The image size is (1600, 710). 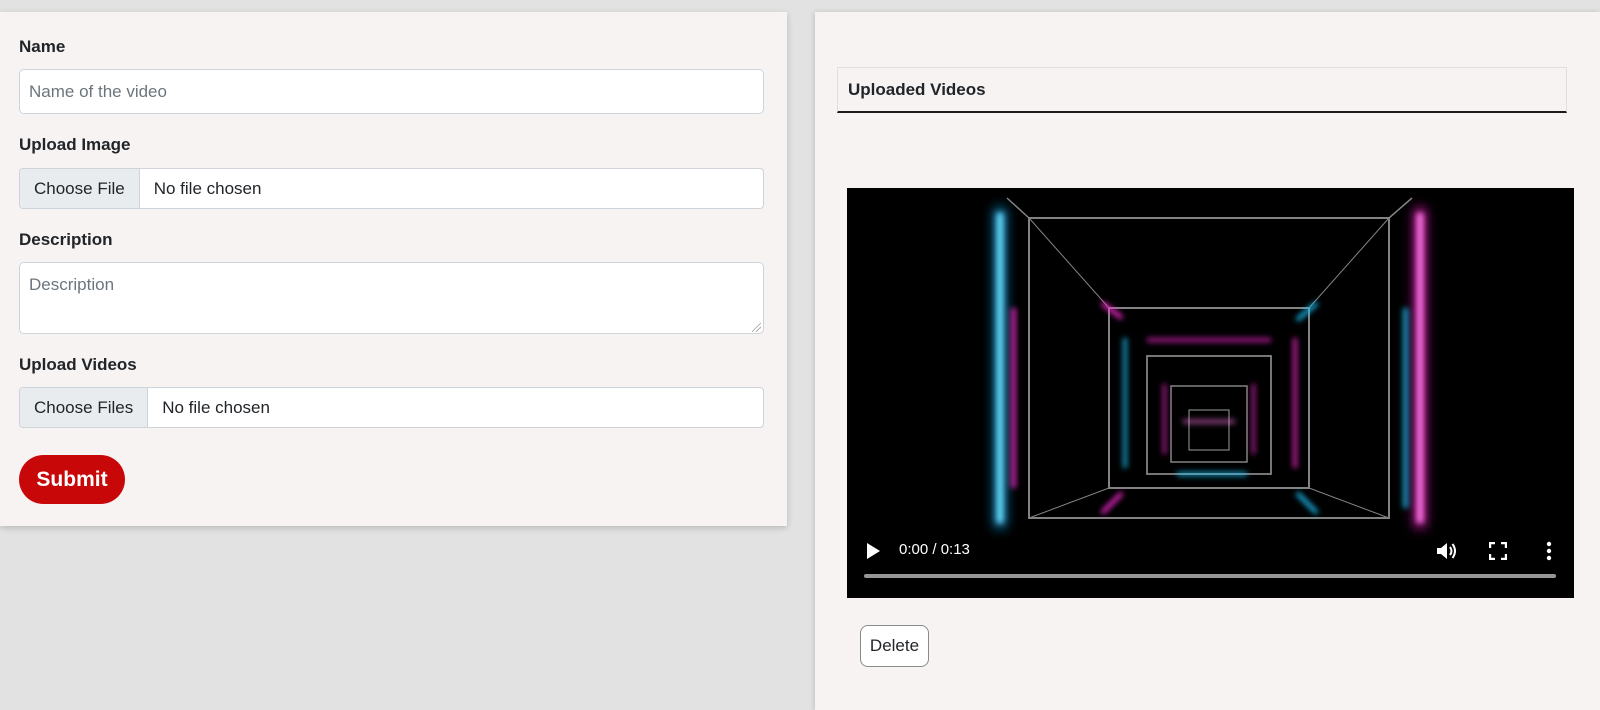 What do you see at coordinates (72, 479) in the screenshot?
I see `submit-button: Submit` at bounding box center [72, 479].